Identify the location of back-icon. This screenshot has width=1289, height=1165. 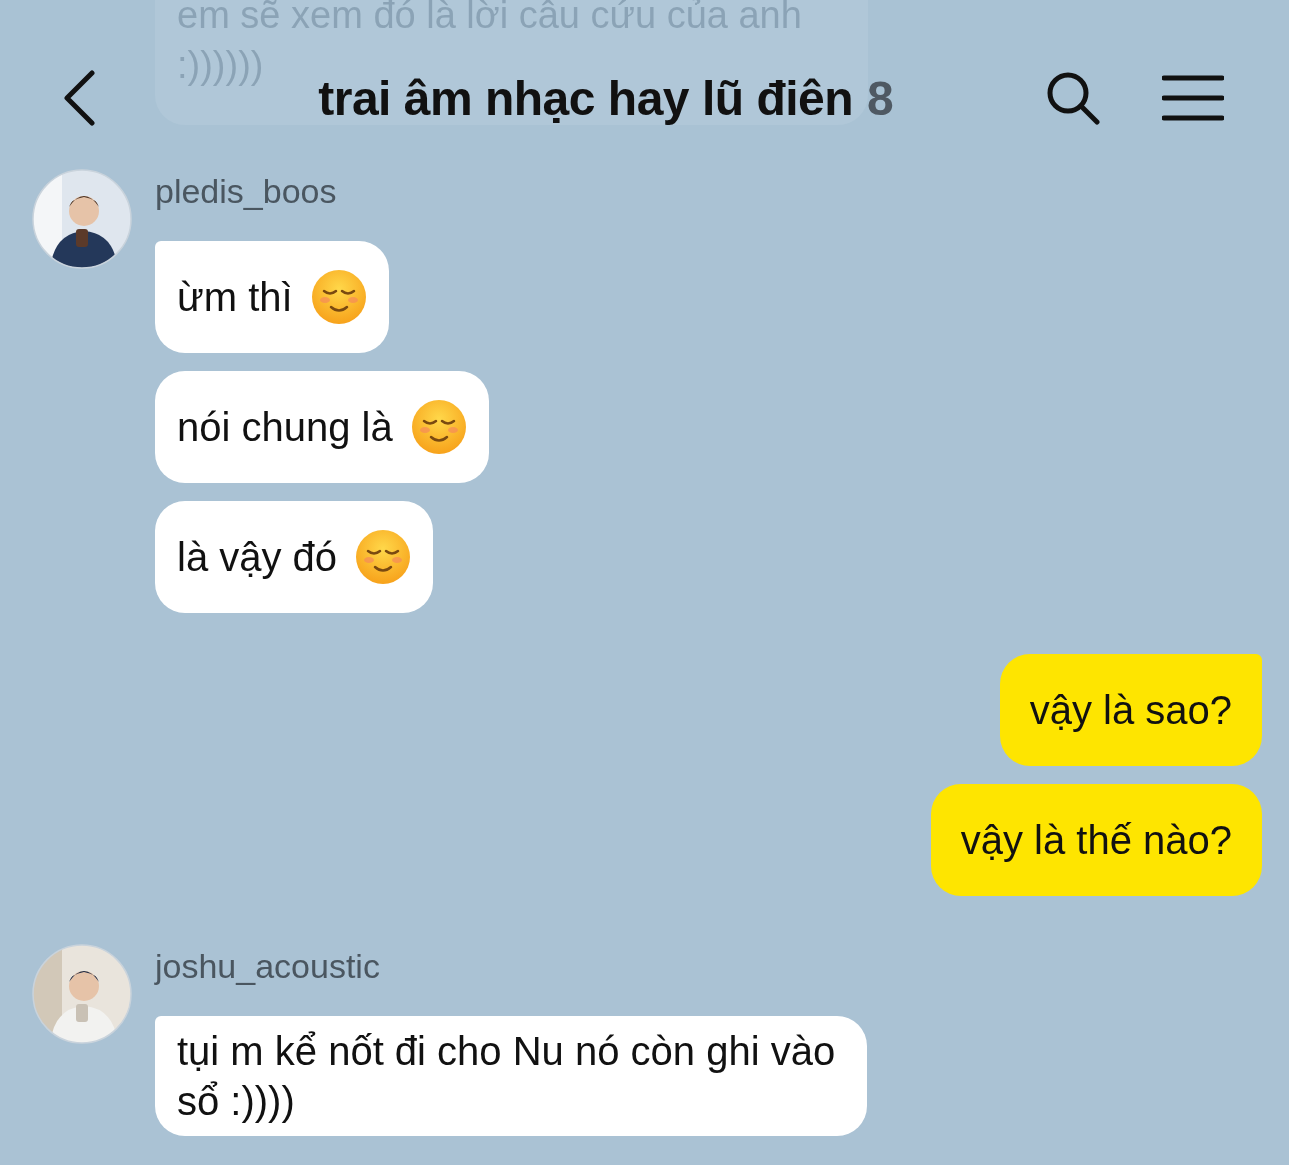
(79, 98).